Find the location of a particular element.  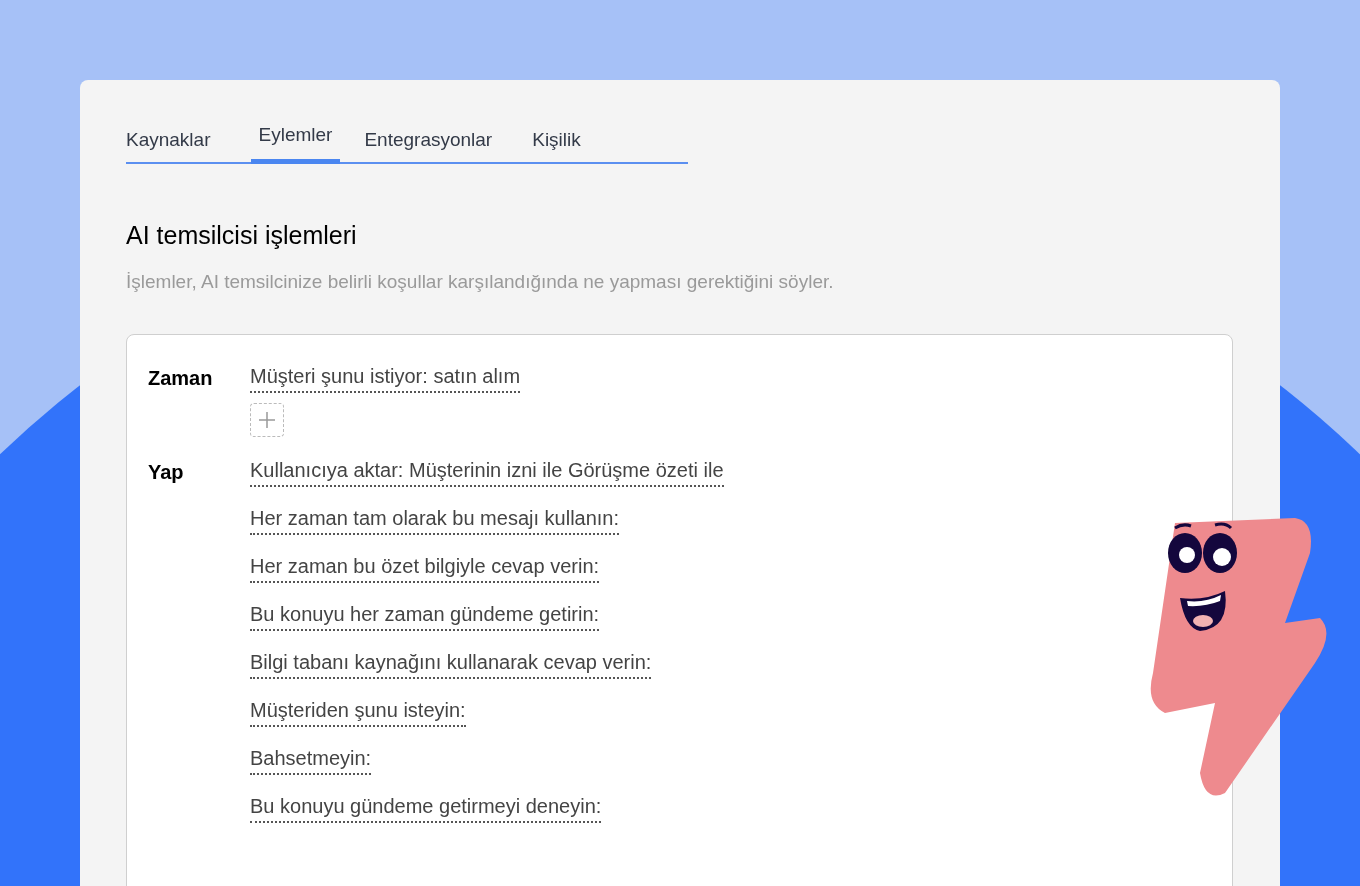

tab: Eylemler is located at coordinates (295, 142).